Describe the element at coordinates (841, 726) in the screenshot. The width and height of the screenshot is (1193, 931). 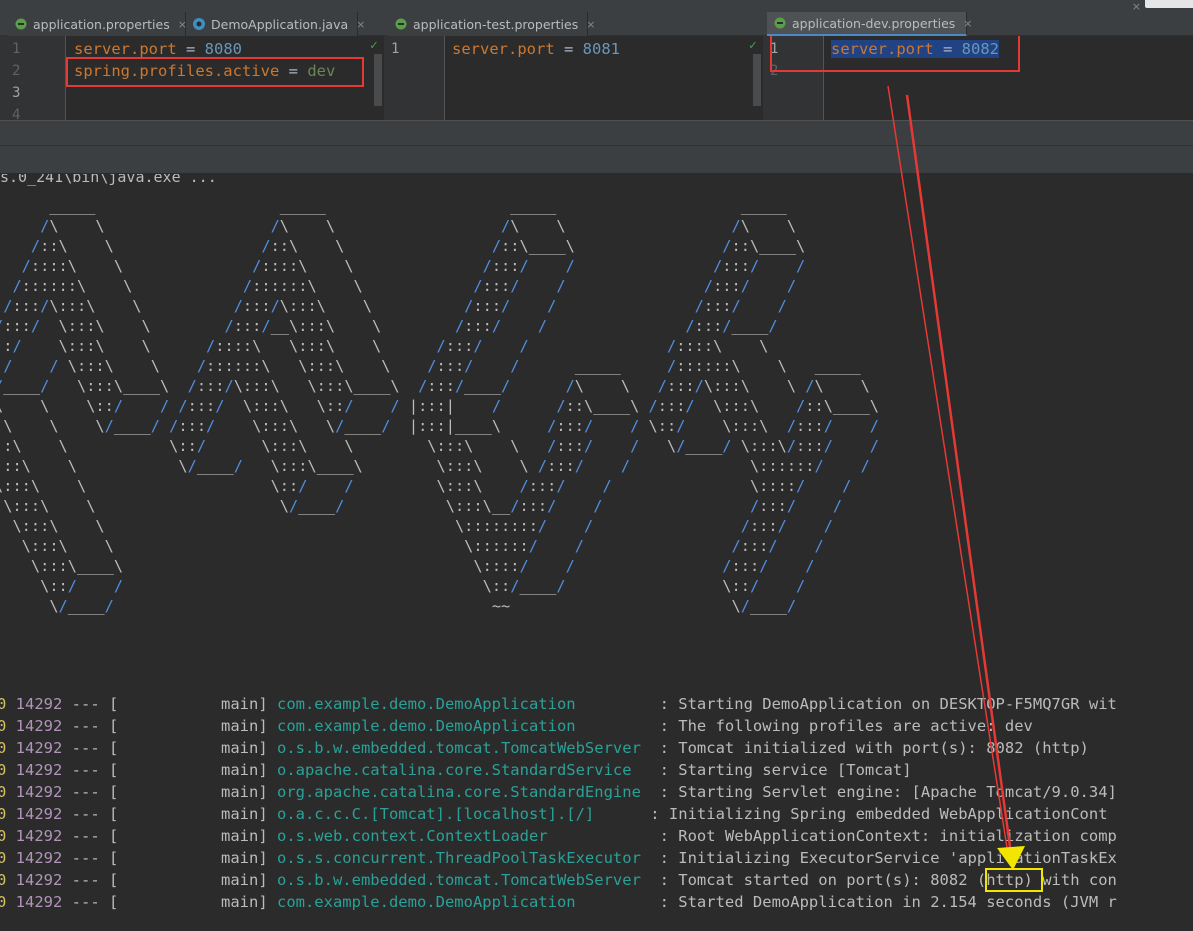
I see `log-message: : The following profiles are active: dev` at that location.